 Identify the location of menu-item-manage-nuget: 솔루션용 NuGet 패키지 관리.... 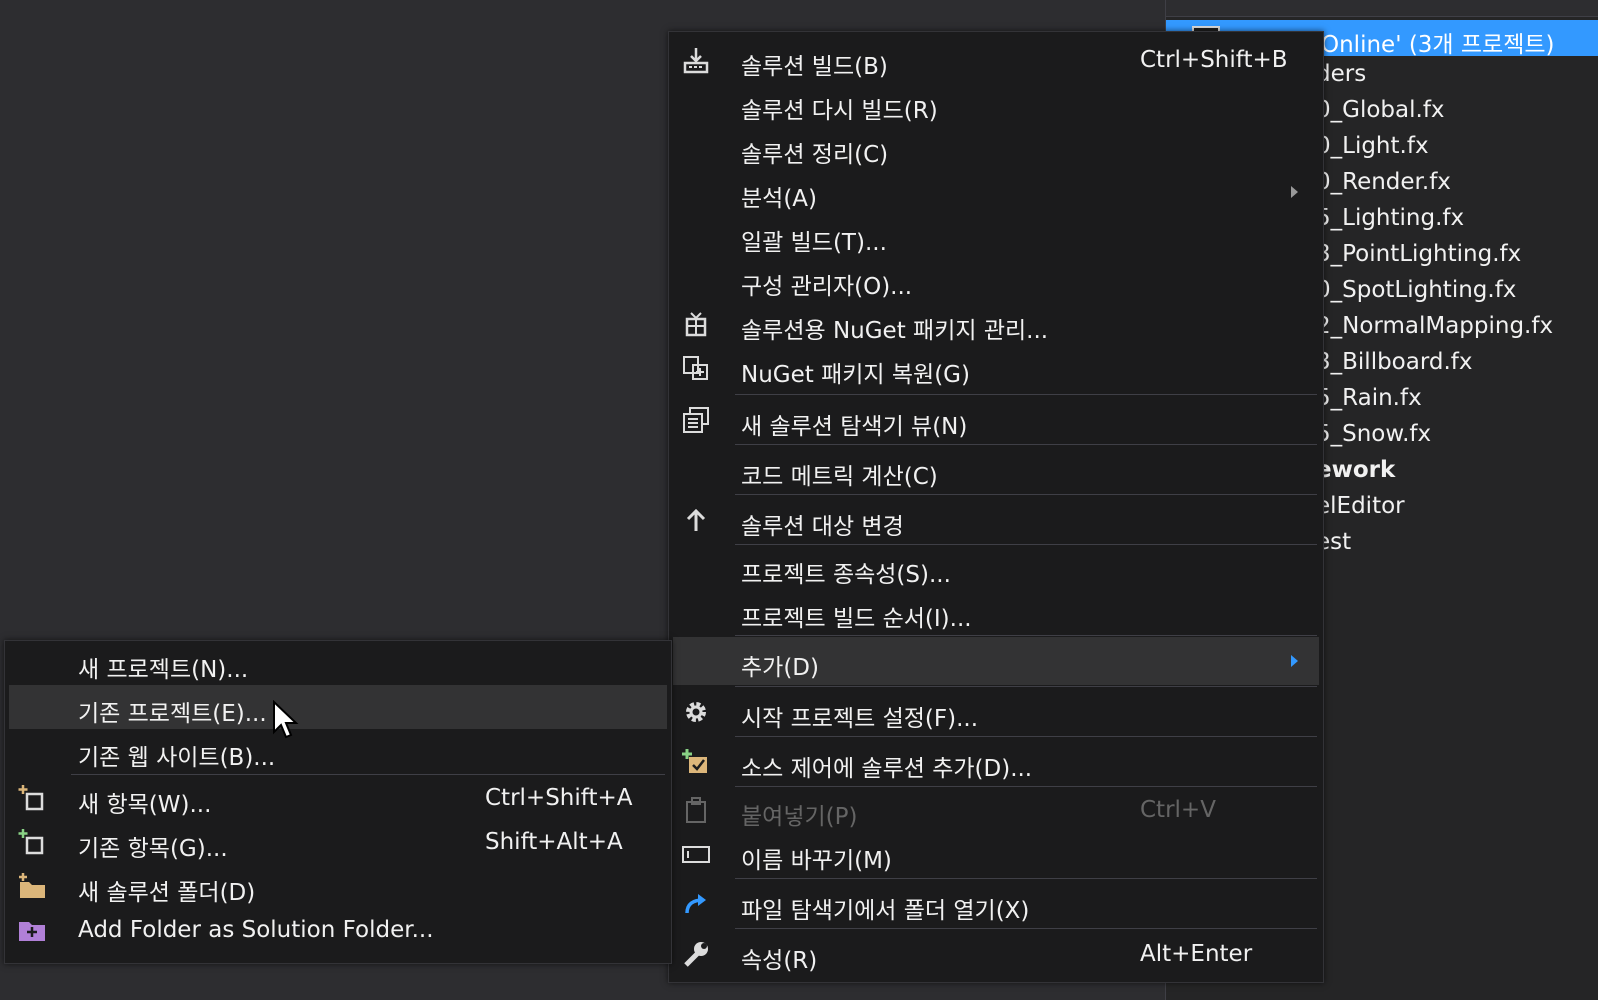
(996, 324).